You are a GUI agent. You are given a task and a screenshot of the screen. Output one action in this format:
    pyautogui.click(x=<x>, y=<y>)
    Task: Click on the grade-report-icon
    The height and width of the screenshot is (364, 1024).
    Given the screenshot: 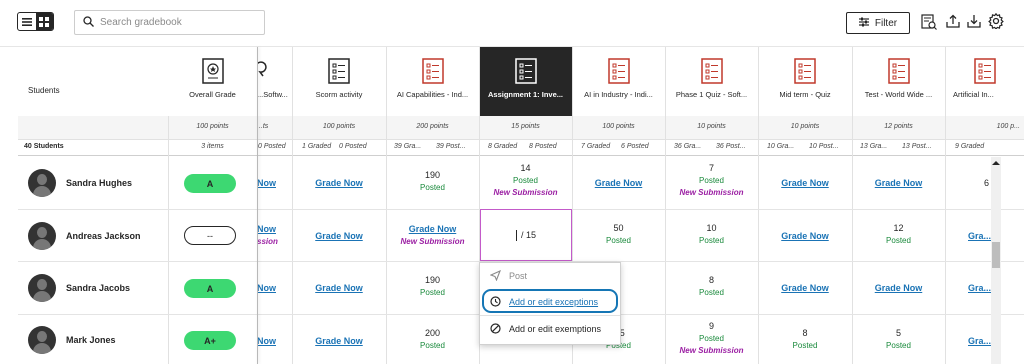 What is the action you would take?
    pyautogui.click(x=929, y=23)
    